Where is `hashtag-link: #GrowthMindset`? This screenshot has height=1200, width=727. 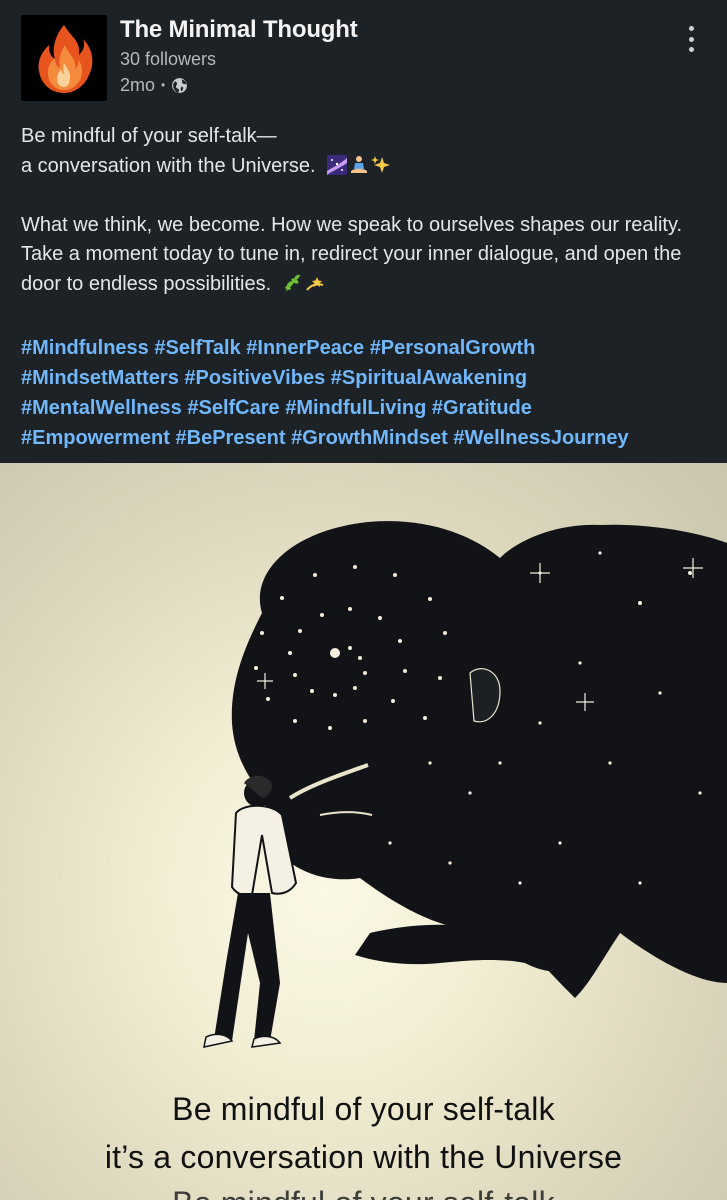 hashtag-link: #GrowthMindset is located at coordinates (369, 438).